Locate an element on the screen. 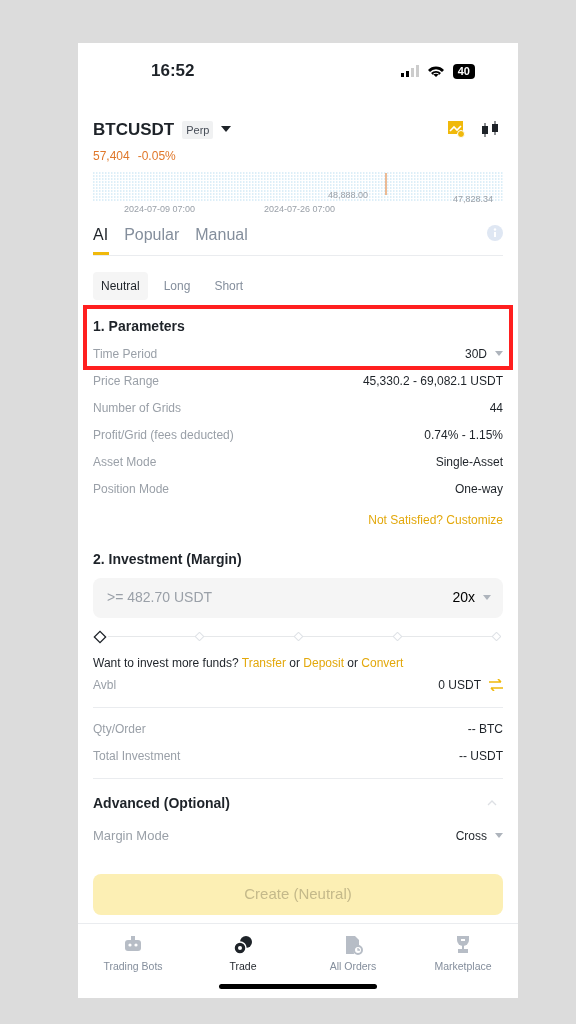 This screenshot has height=1024, width=576. customize-link: Not Satisfied? Customize is located at coordinates (435, 519).